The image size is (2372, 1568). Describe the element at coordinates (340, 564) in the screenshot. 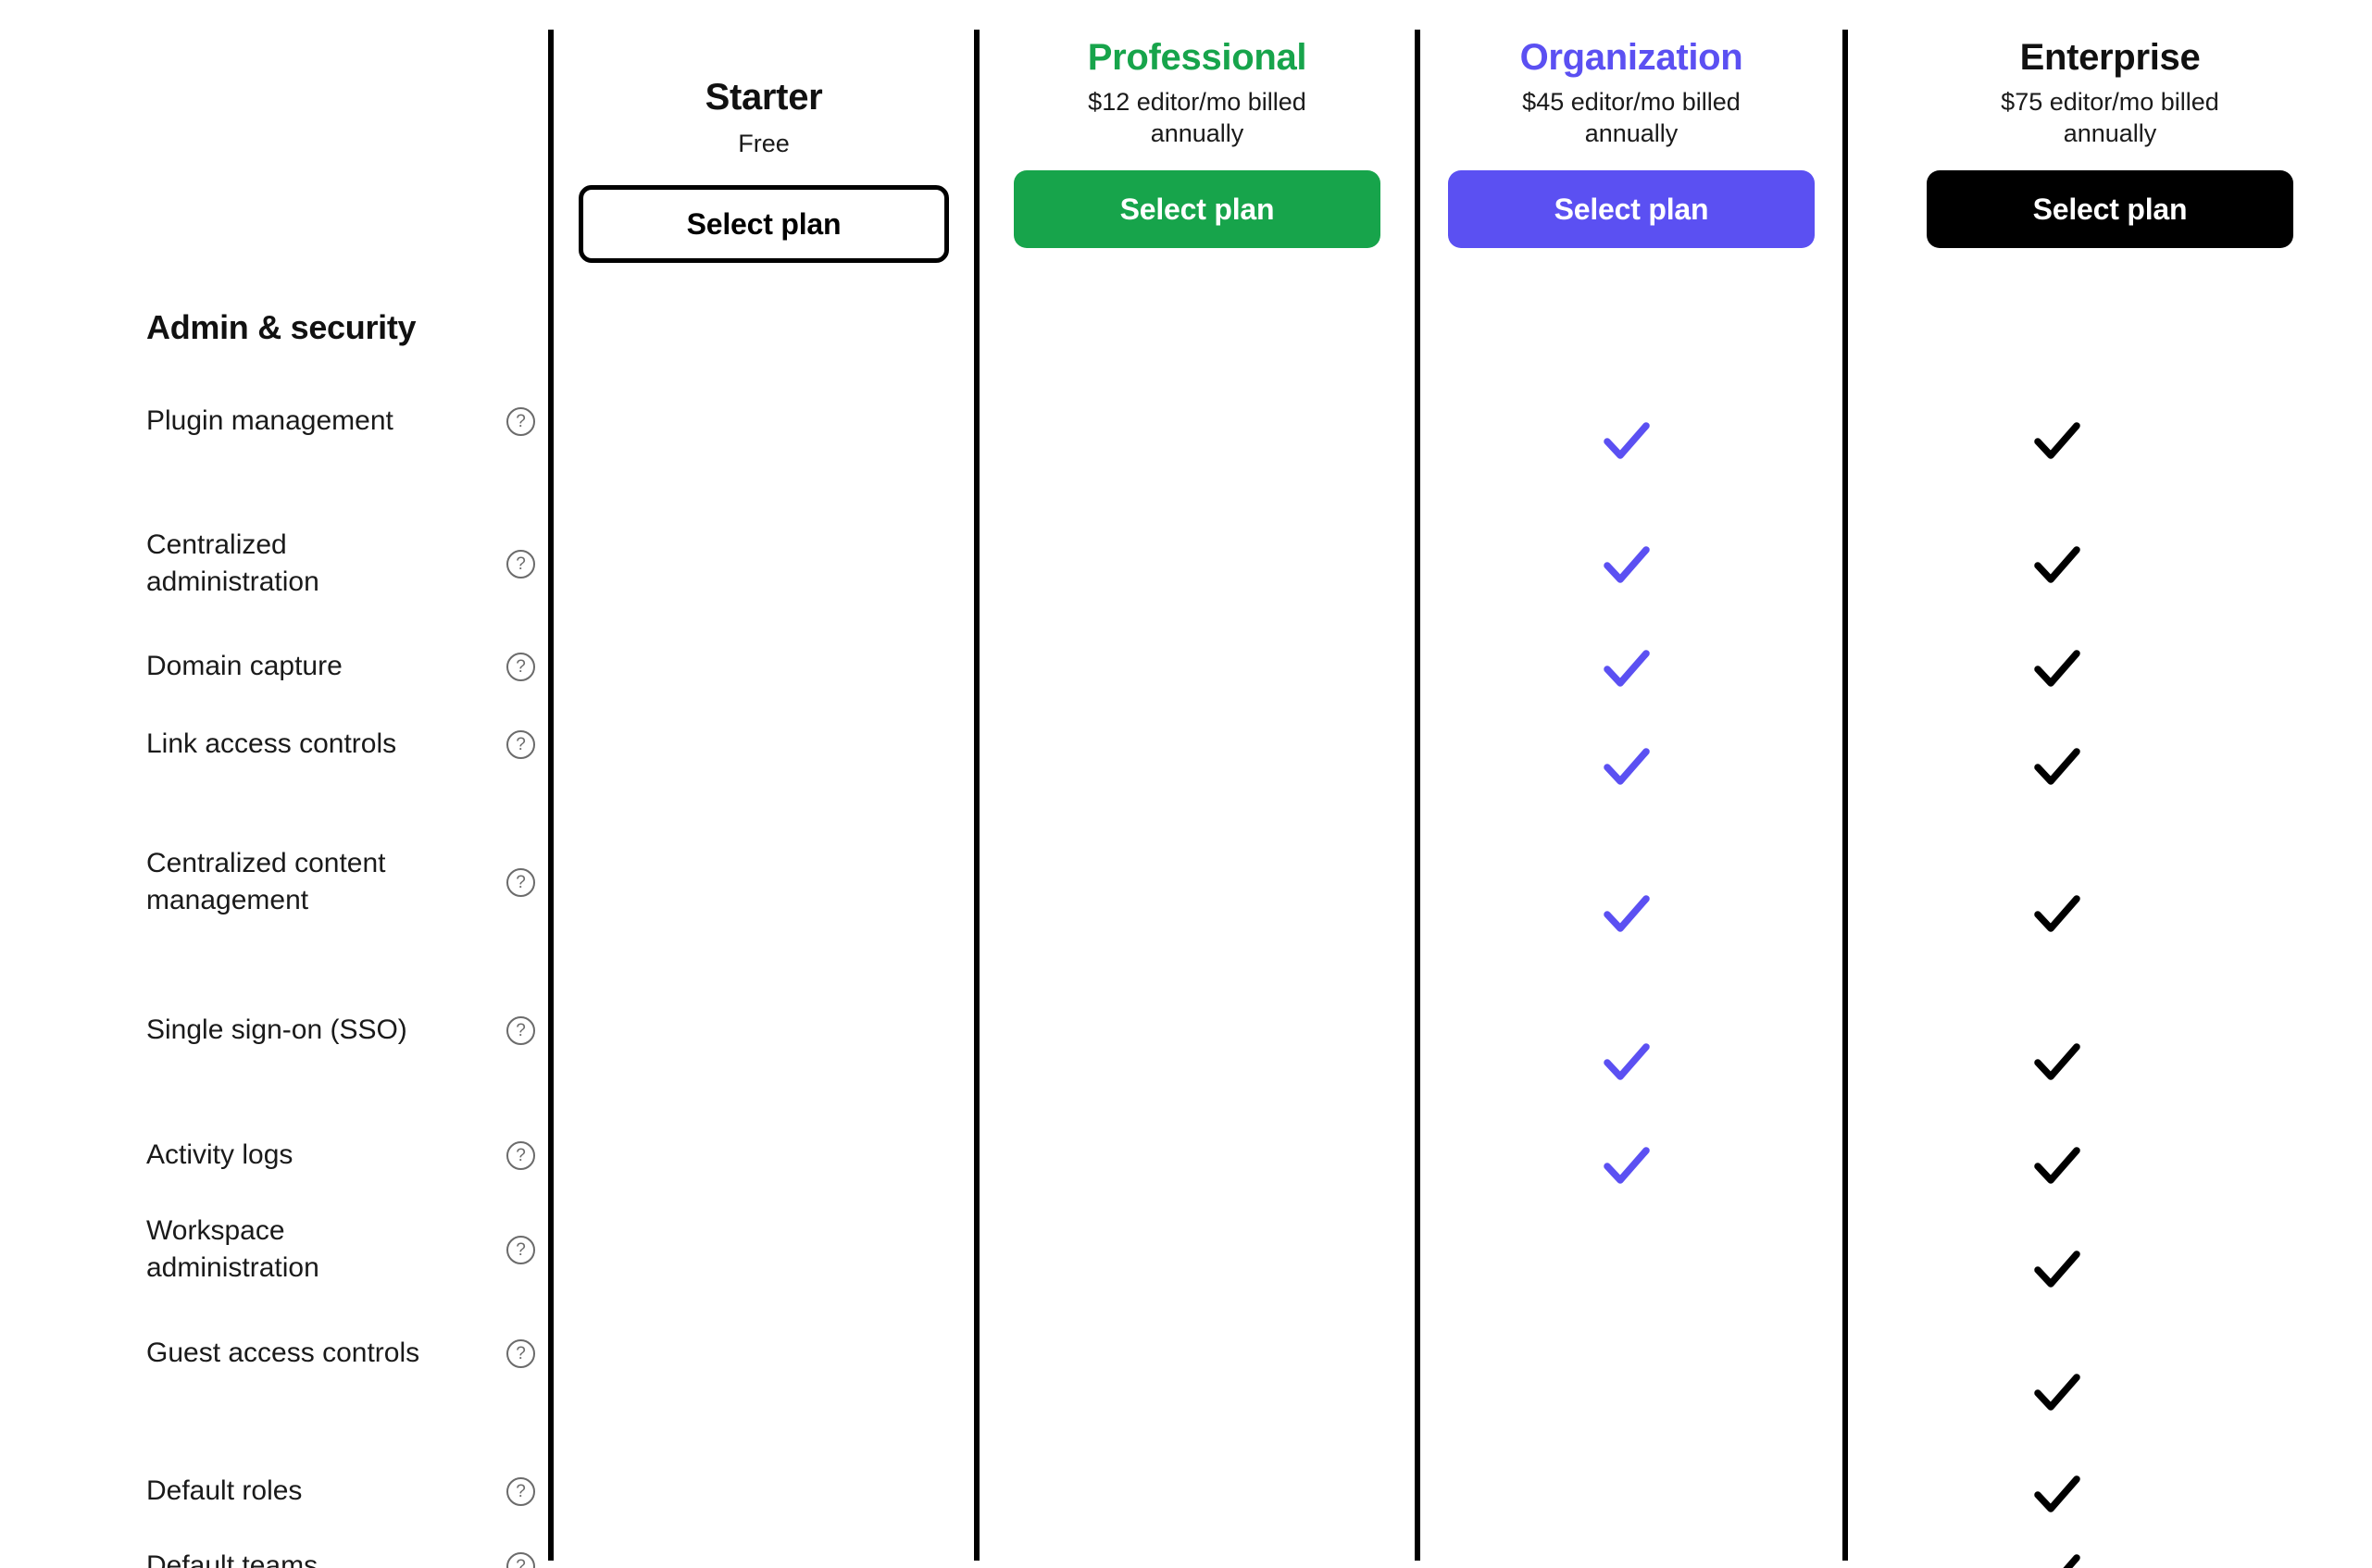

I see `feature-row: Centralized administration?` at that location.